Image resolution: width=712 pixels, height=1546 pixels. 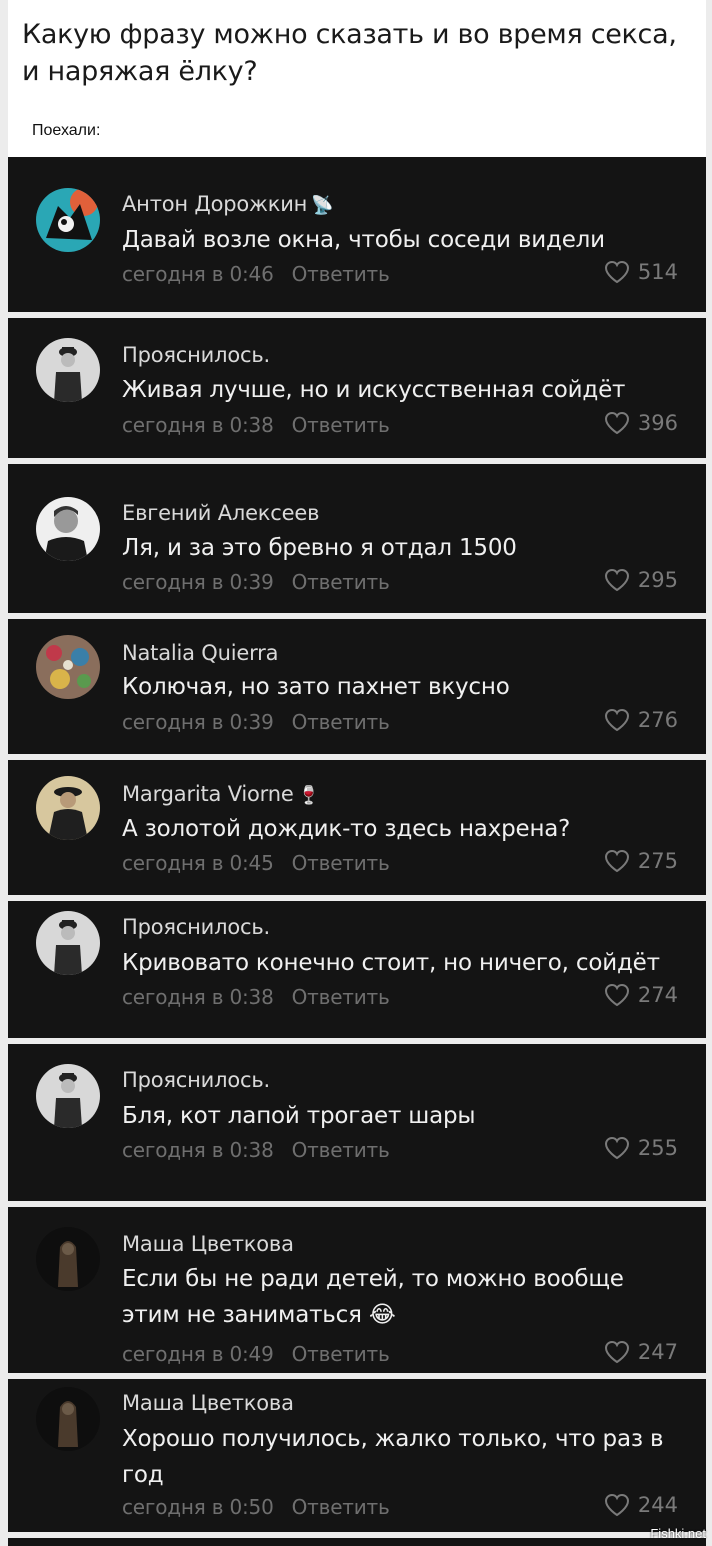 What do you see at coordinates (322, 205) in the screenshot?
I see `satellite-dish-icon: 📡` at bounding box center [322, 205].